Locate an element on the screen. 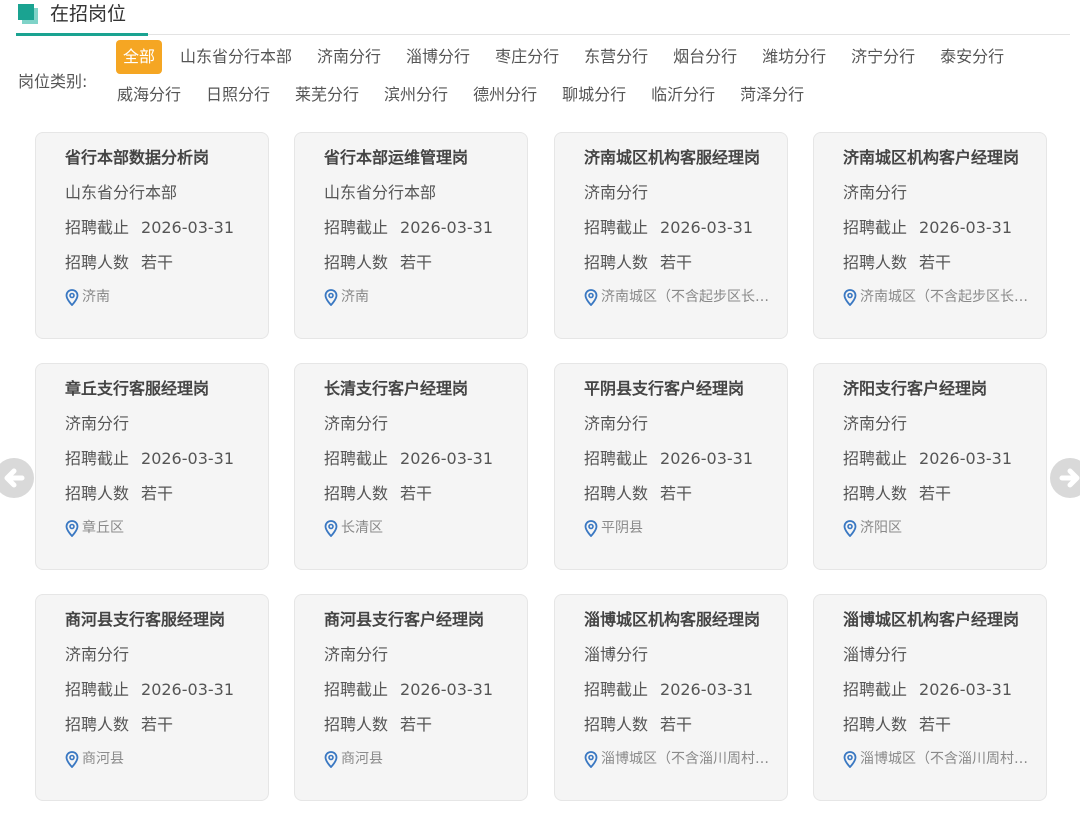 The width and height of the screenshot is (1080, 819). filter-chip: 威海分行 is located at coordinates (149, 95).